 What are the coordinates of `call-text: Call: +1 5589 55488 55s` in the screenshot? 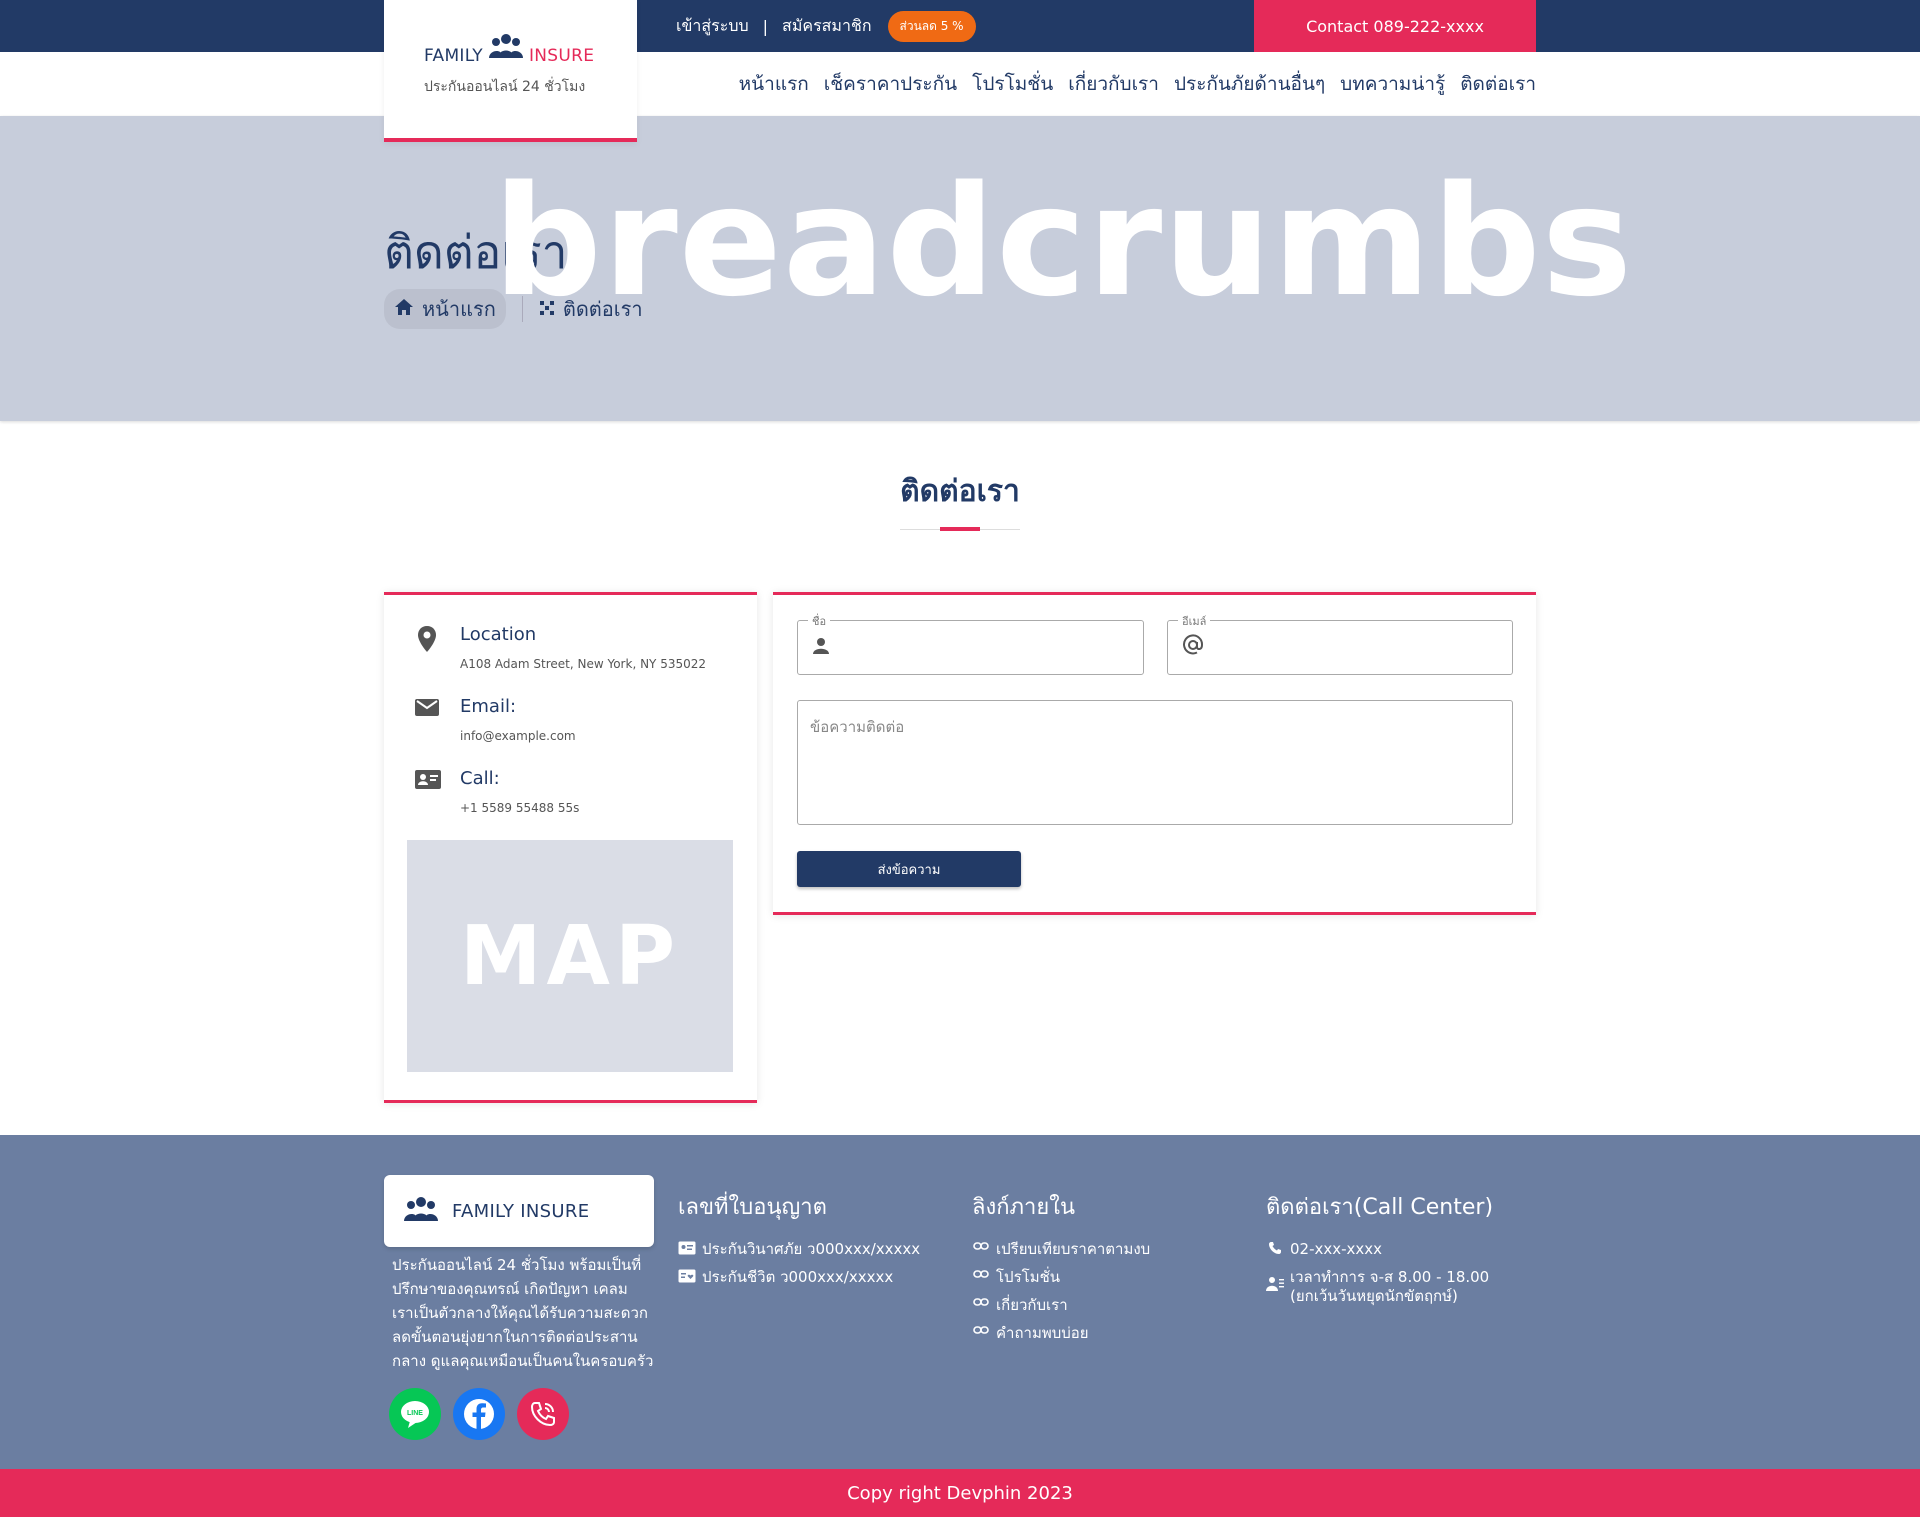 It's located at (519, 791).